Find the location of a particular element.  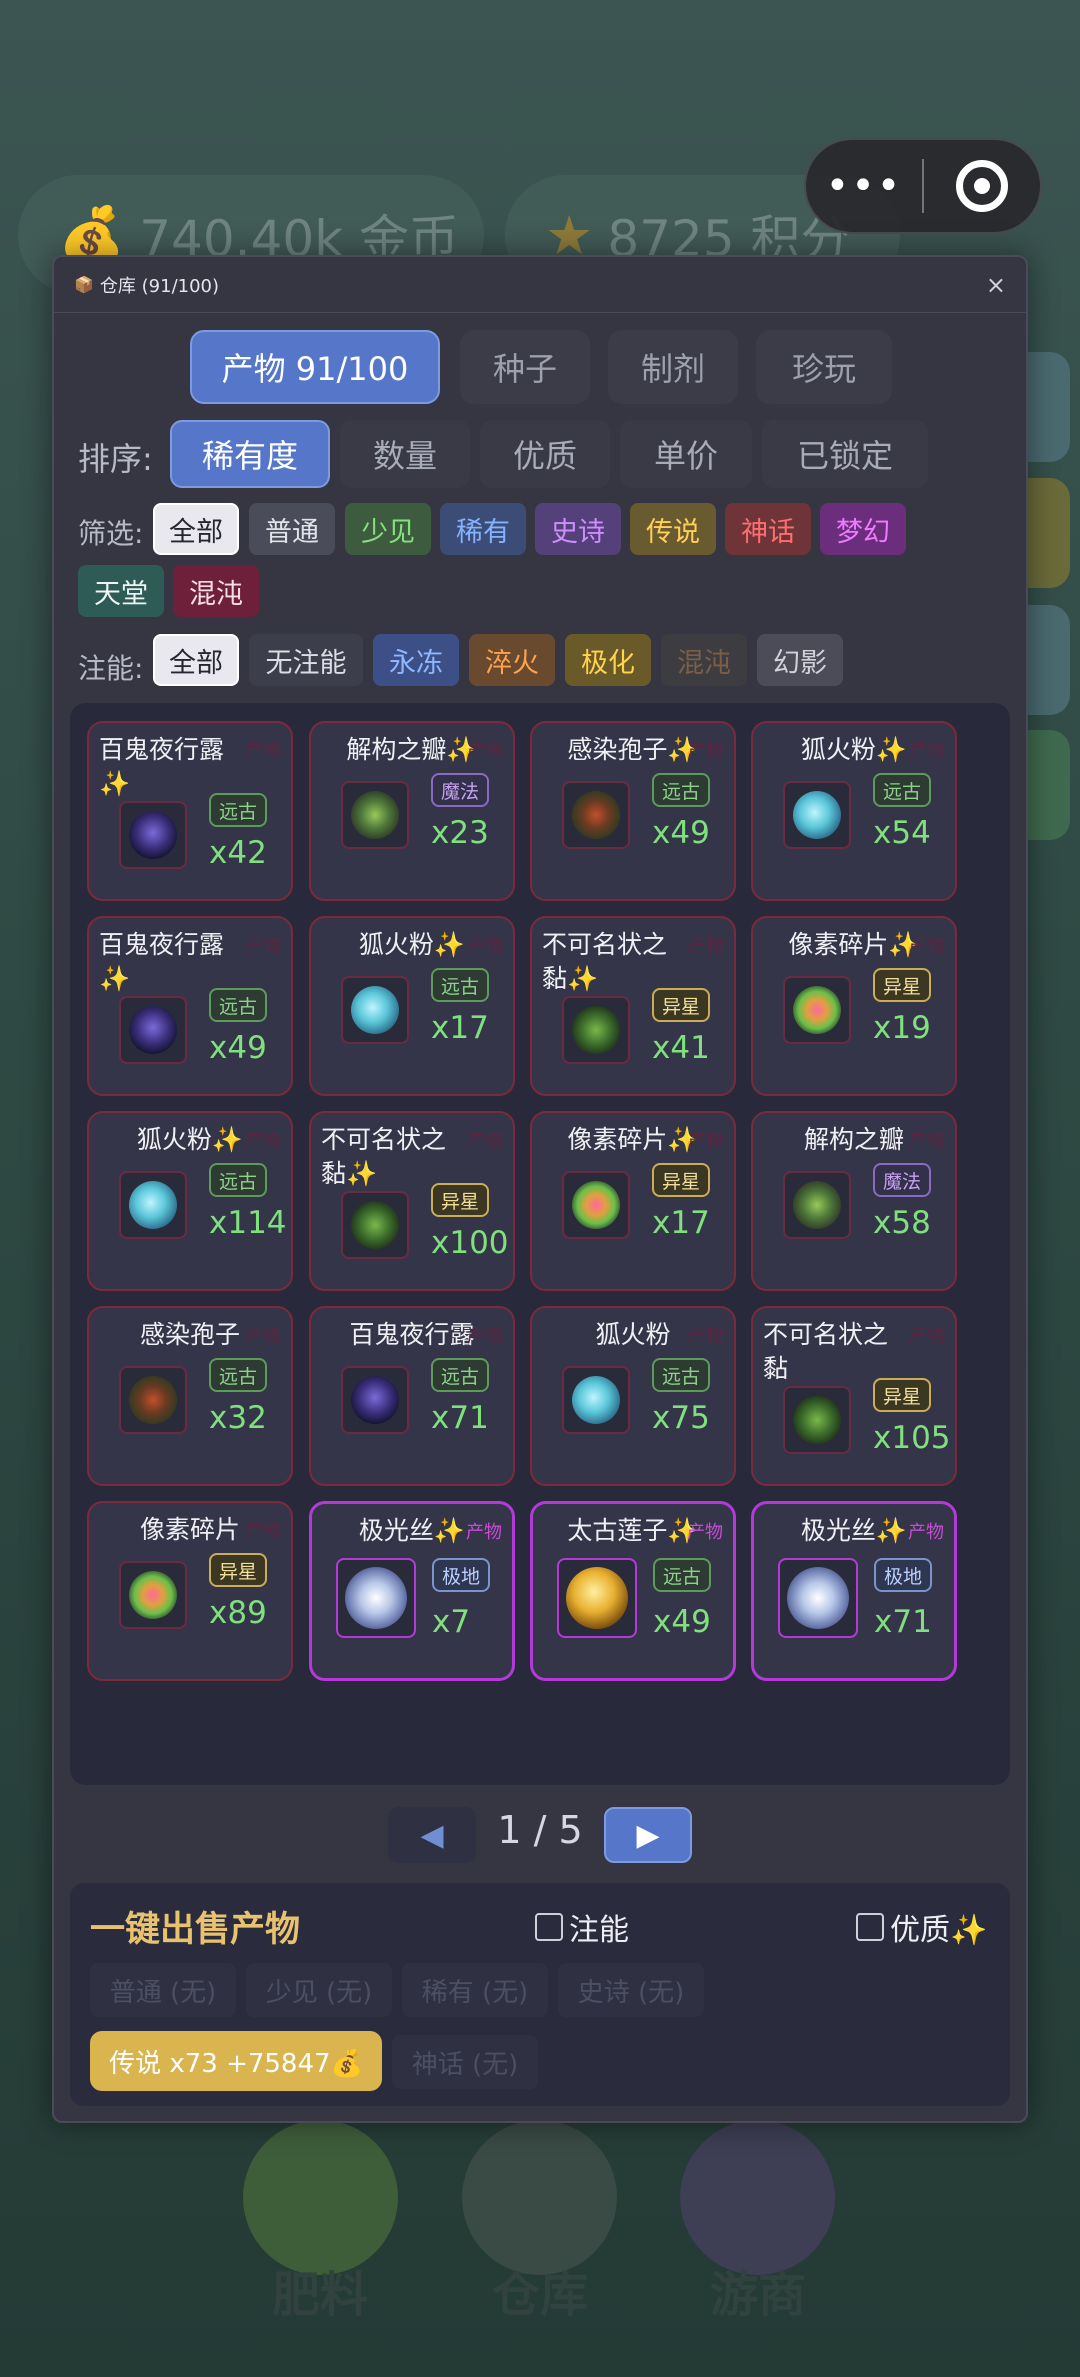

item-card: 像素碎片✨ 产物 异星 x17 is located at coordinates (633, 1201).